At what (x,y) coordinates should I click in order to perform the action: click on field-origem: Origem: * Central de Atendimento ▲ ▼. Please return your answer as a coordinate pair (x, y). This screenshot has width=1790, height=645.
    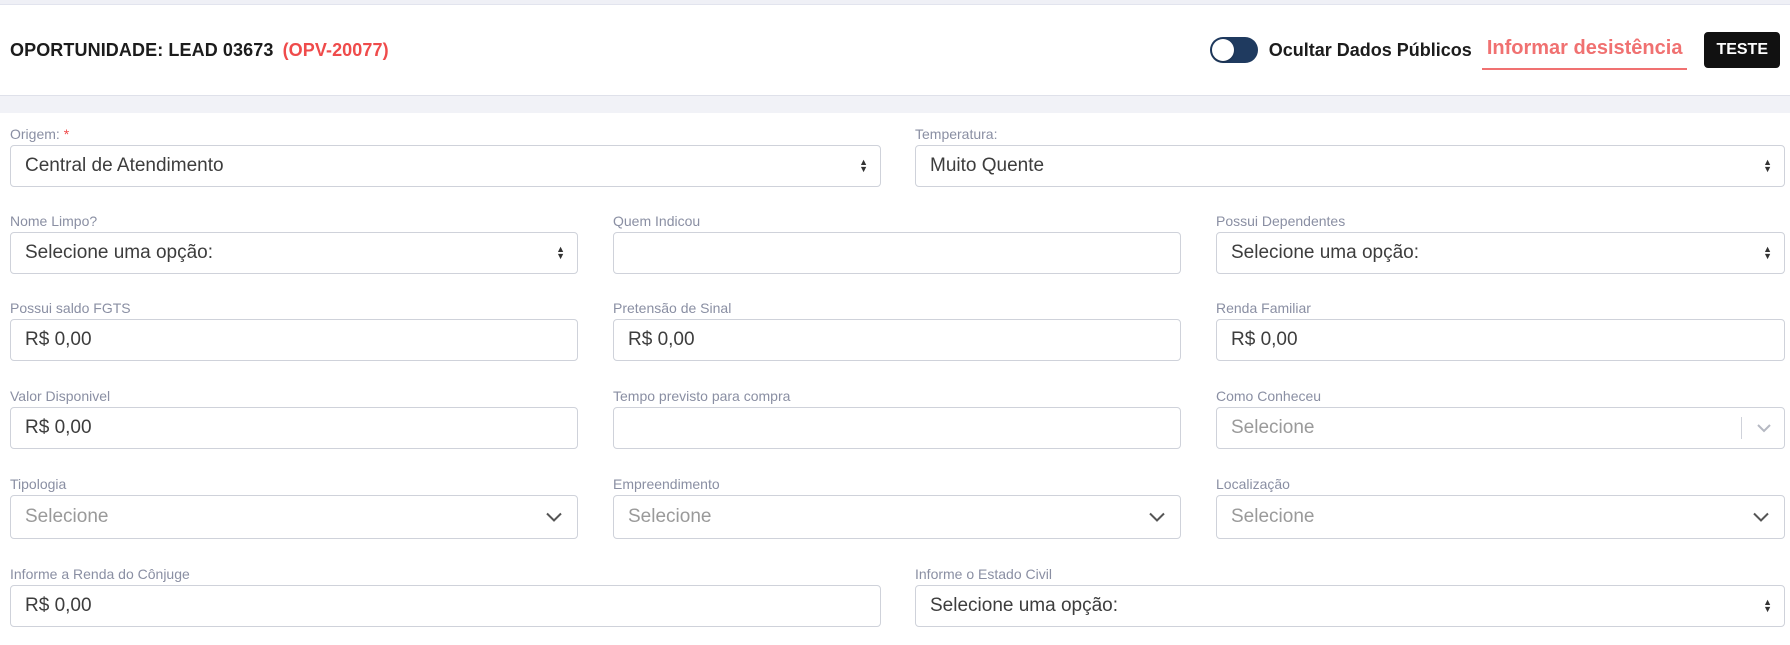
    Looking at the image, I should click on (445, 156).